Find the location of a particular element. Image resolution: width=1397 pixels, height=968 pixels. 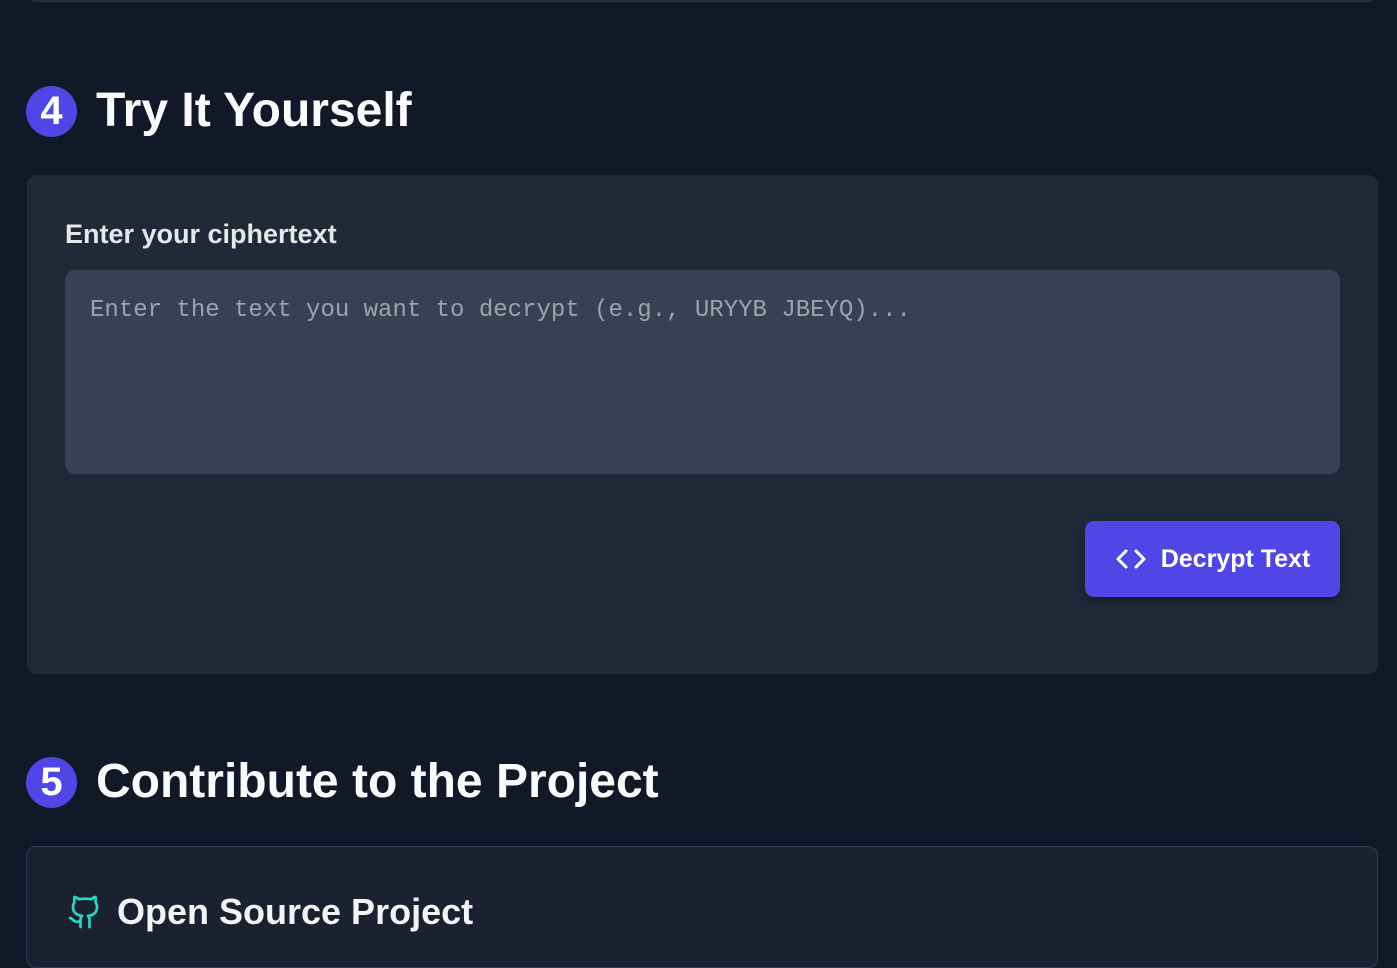

ciphertext-label: Enter your ciphertext is located at coordinates (201, 234).